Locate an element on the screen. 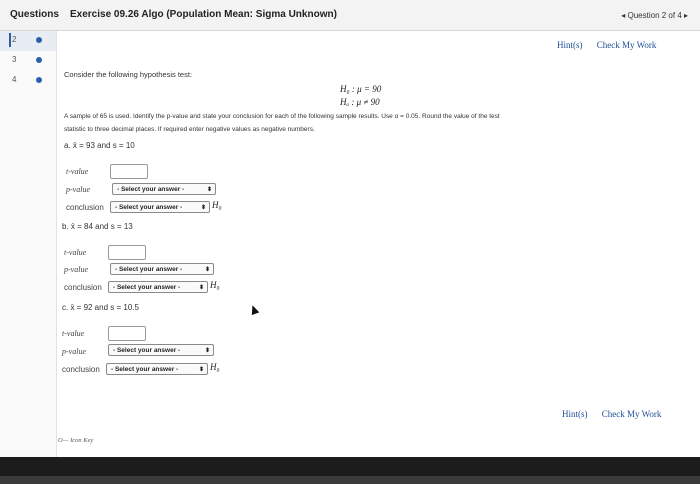 This screenshot has height=484, width=700. hint-links-top: Hint(s) Check My Work is located at coordinates (600, 45).